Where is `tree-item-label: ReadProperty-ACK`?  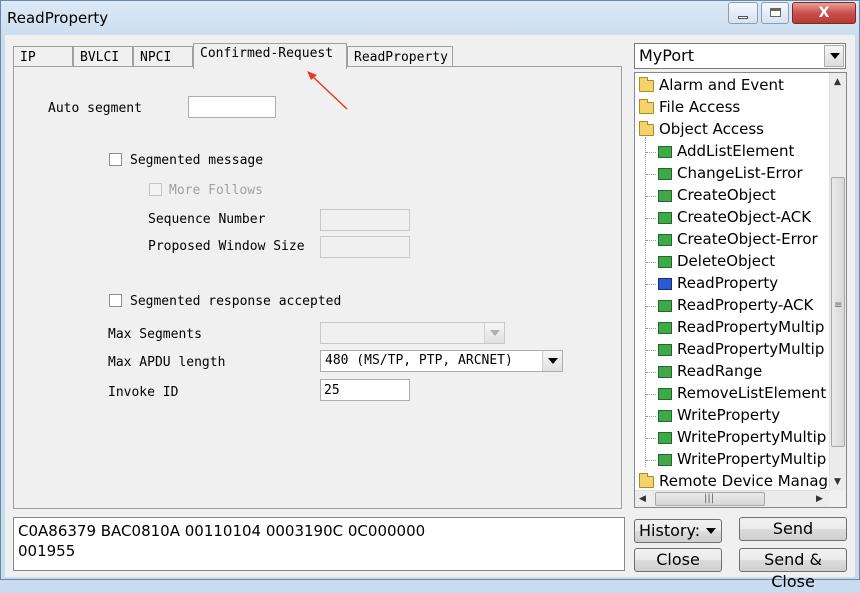 tree-item-label: ReadProperty-ACK is located at coordinates (745, 305).